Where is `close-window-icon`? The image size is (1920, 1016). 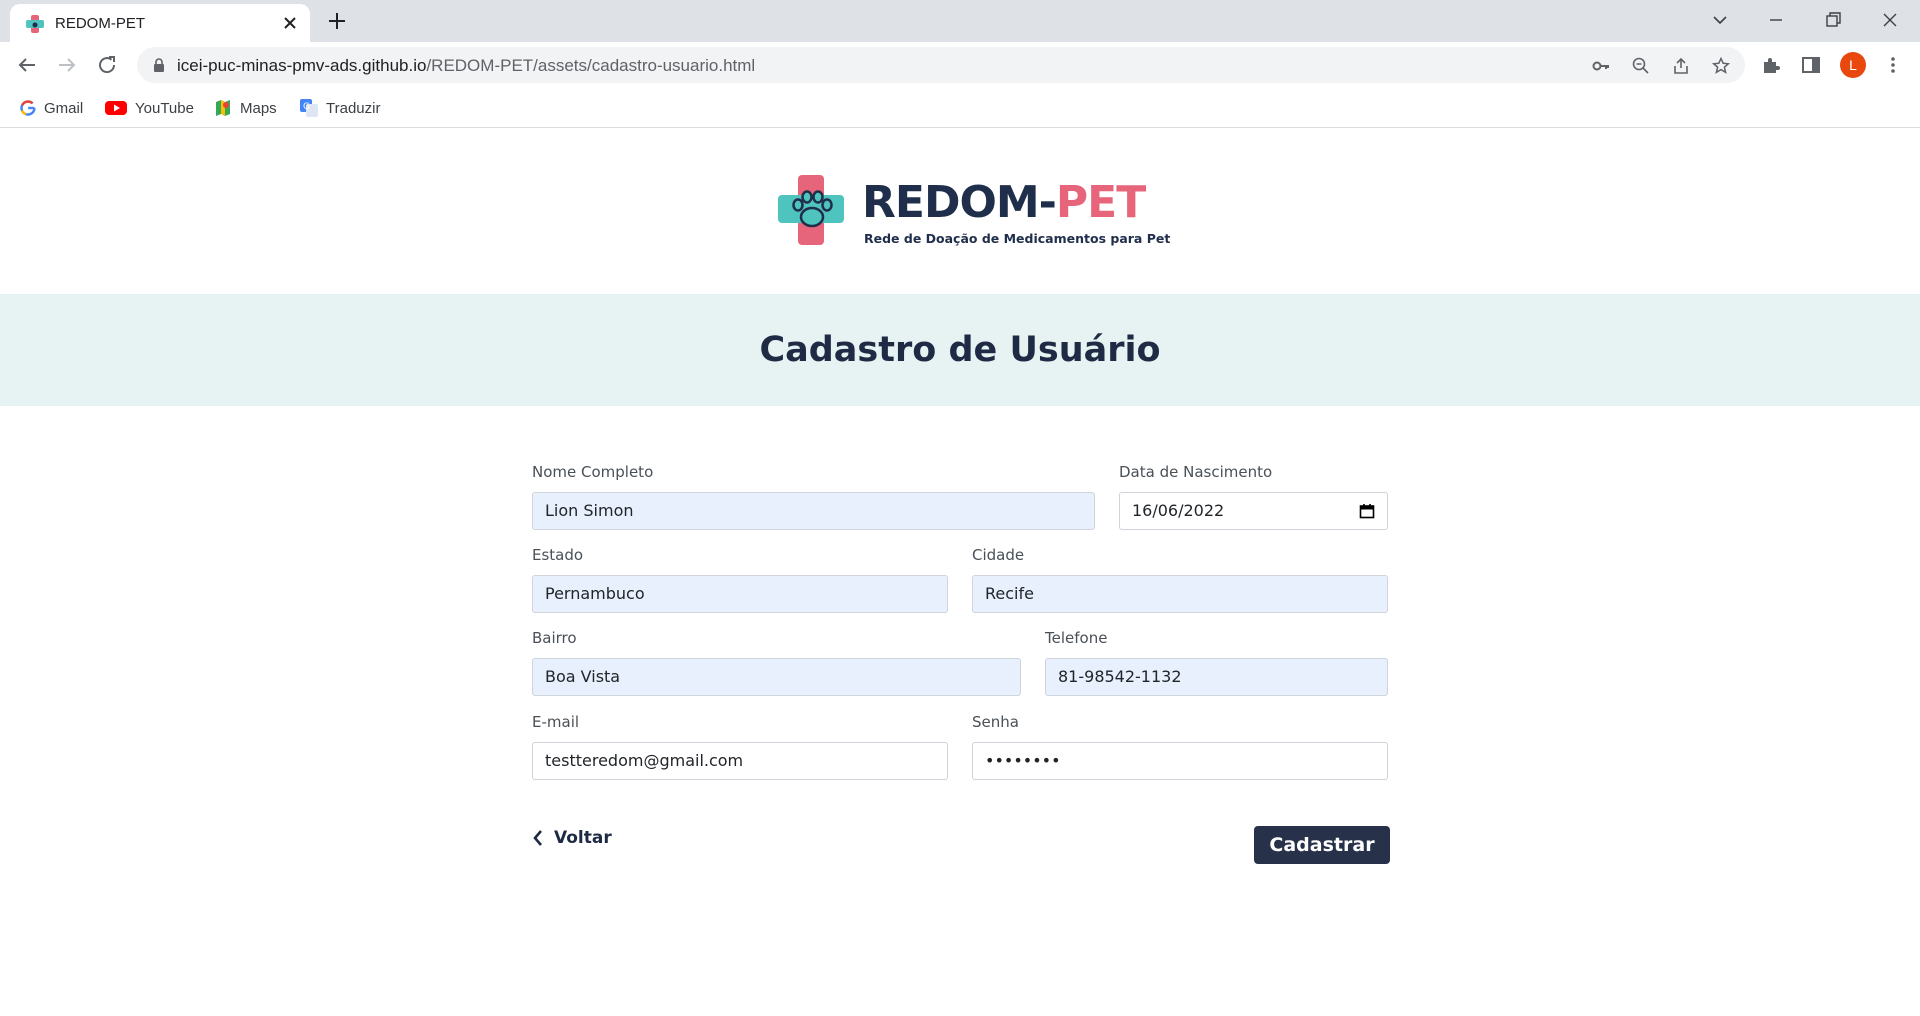
close-window-icon is located at coordinates (1890, 20).